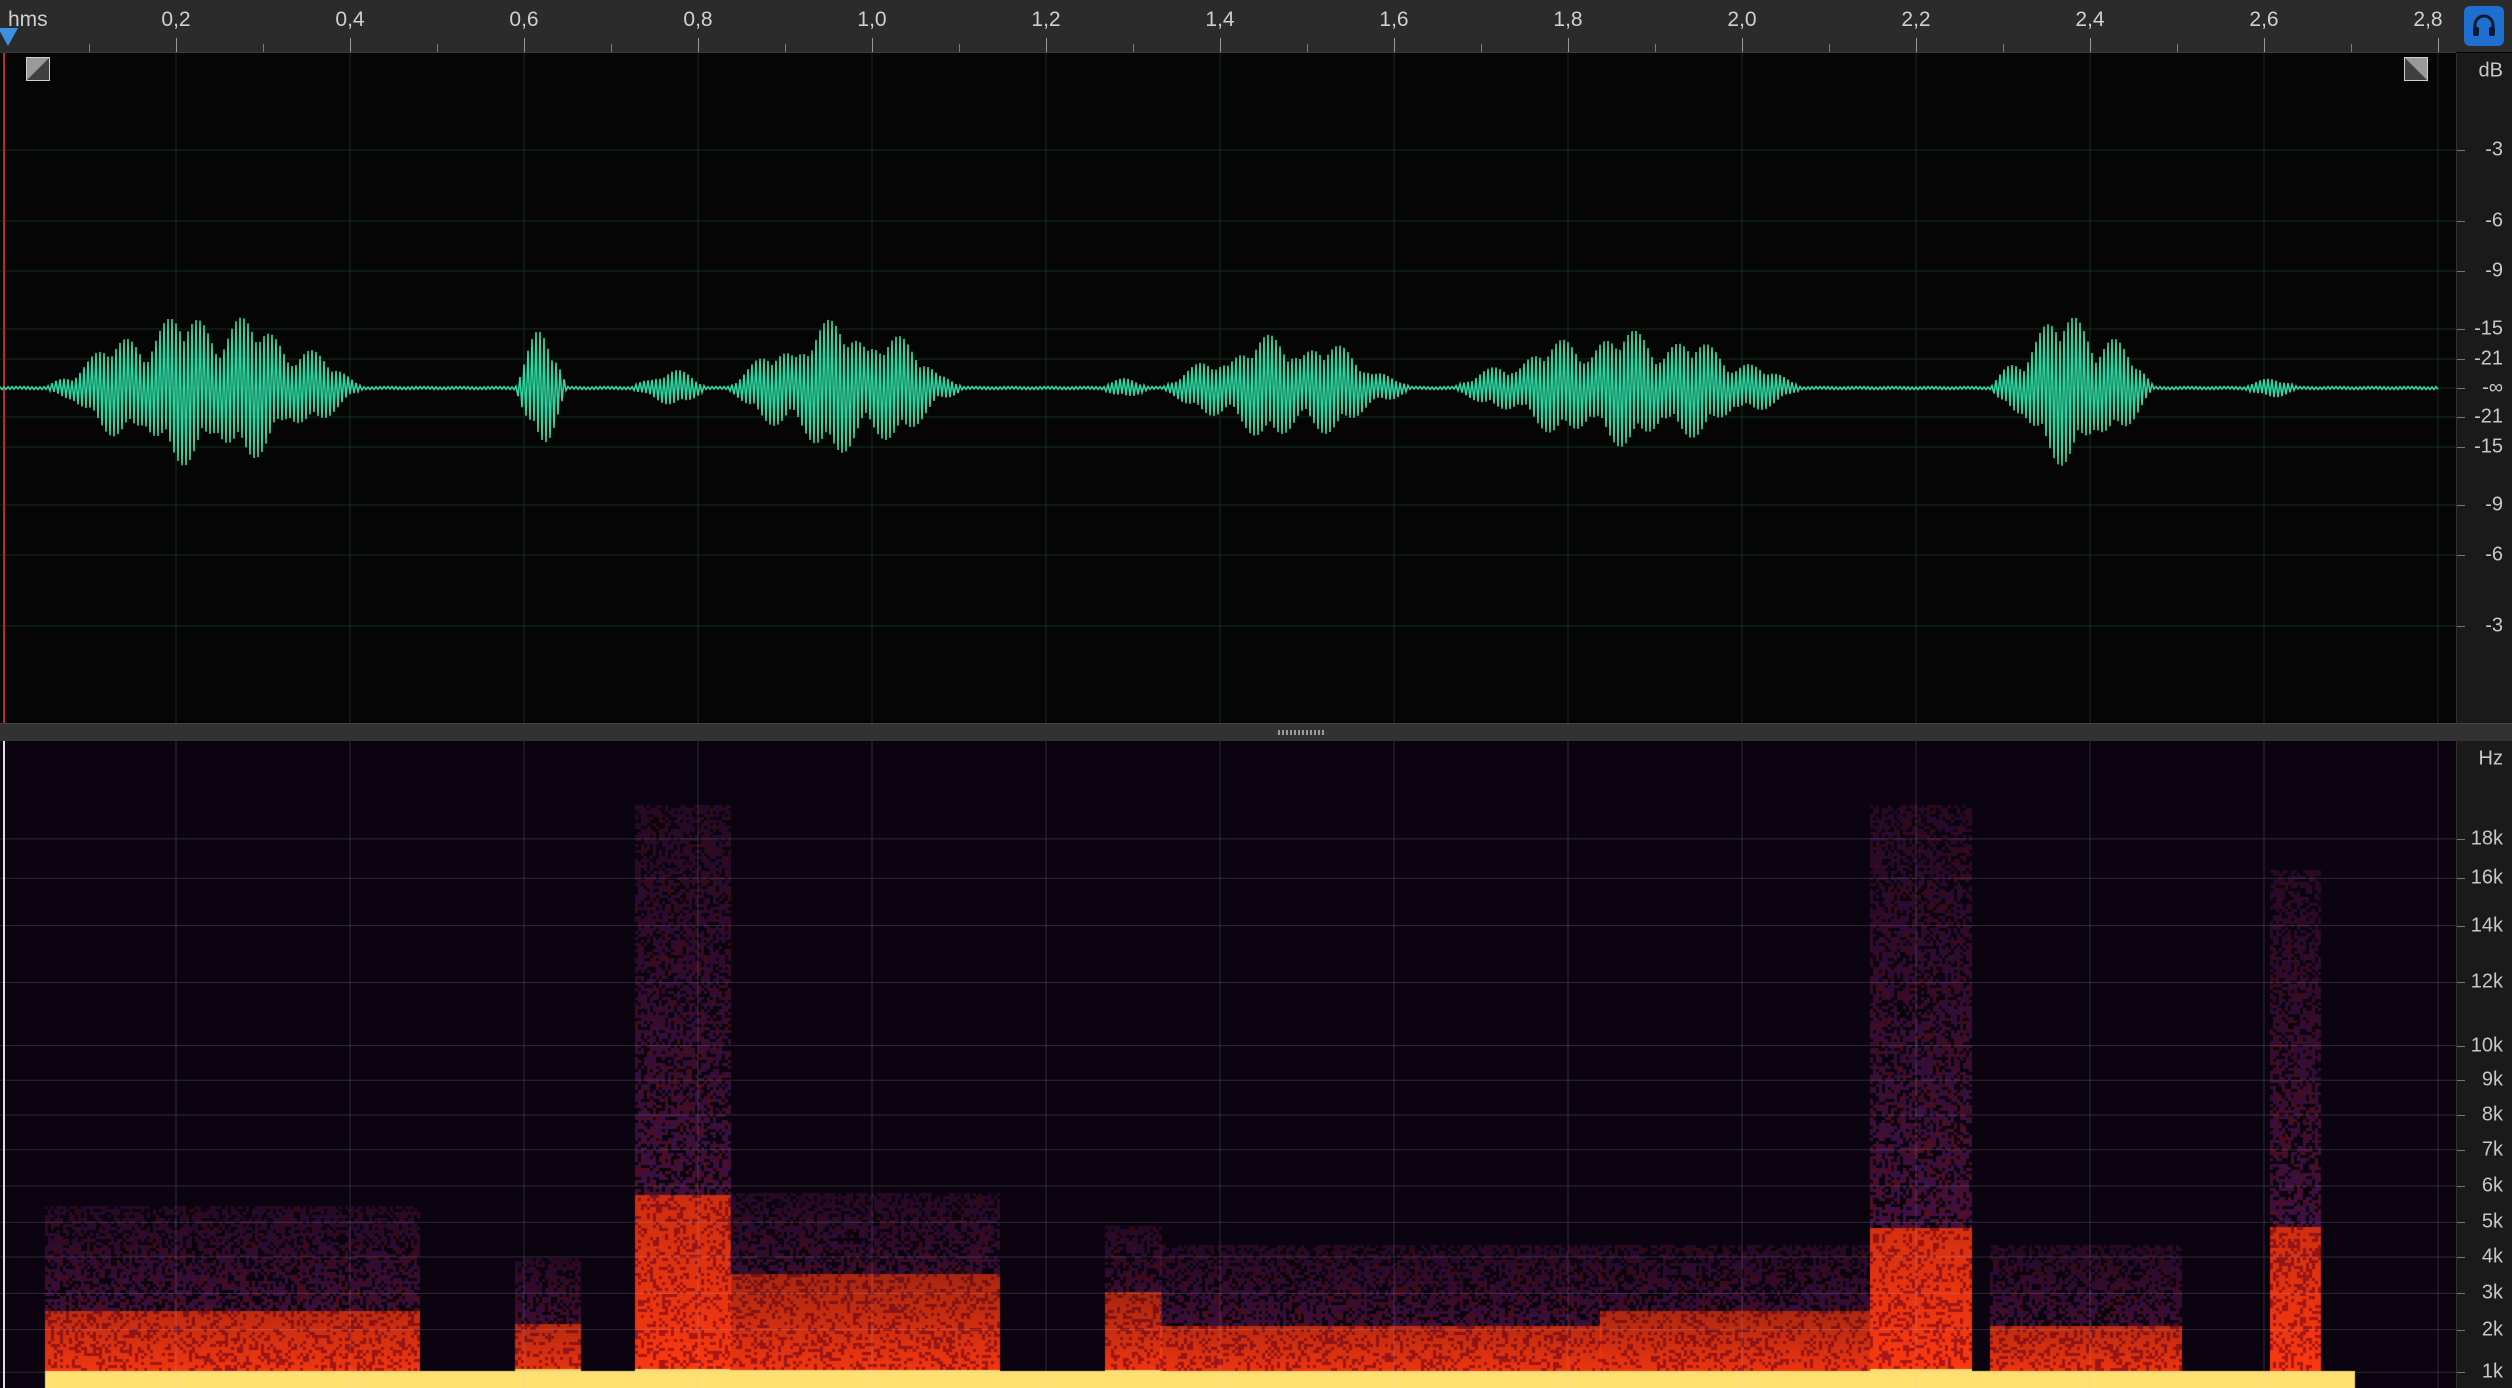 The height and width of the screenshot is (1388, 2512). What do you see at coordinates (2490, 70) in the screenshot?
I see `amplitude-unit-label: dB` at bounding box center [2490, 70].